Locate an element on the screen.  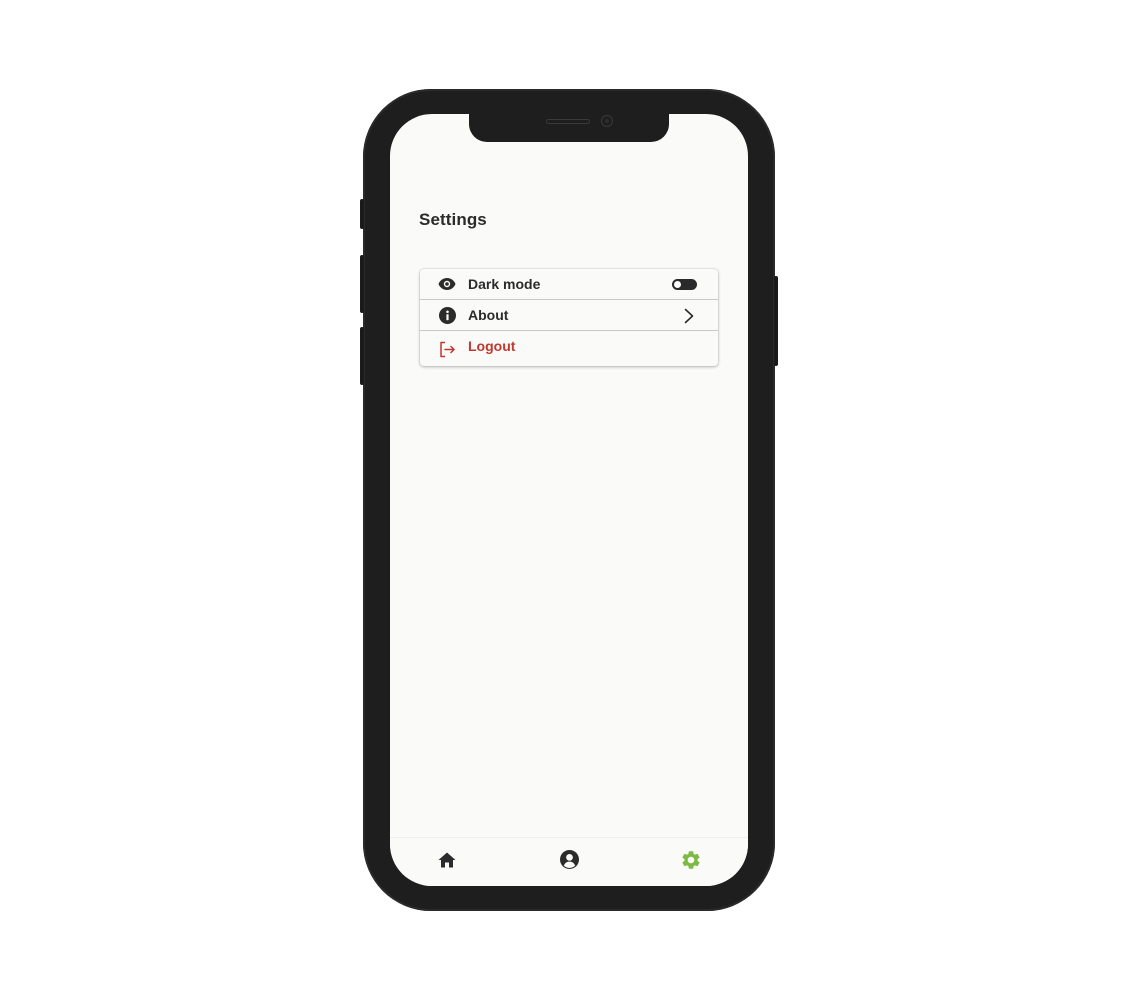
gear-icon is located at coordinates (691, 862).